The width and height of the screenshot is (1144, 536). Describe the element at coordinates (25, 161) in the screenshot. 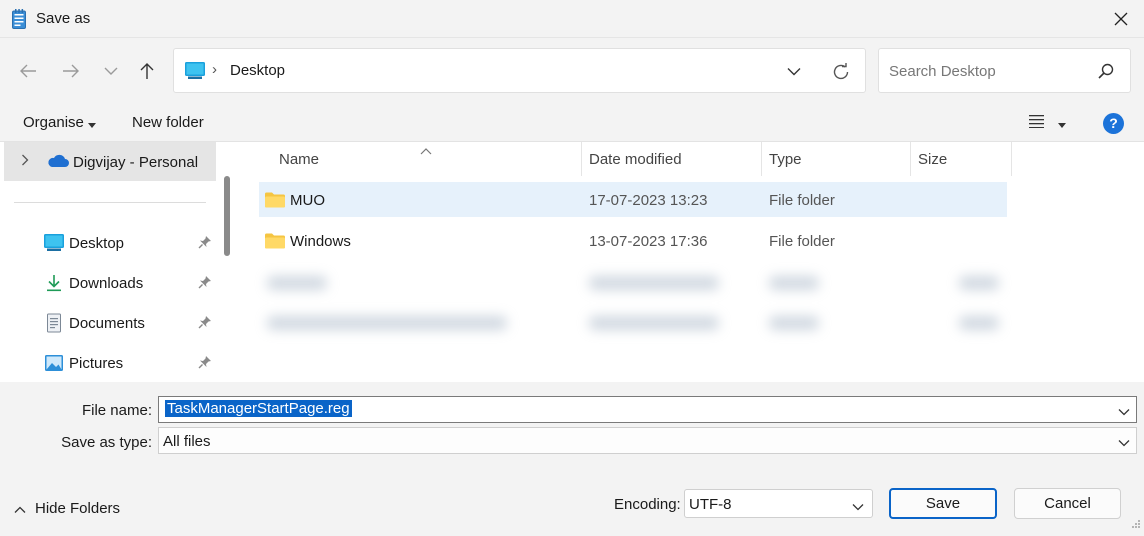

I see `chevron-right-icon` at that location.